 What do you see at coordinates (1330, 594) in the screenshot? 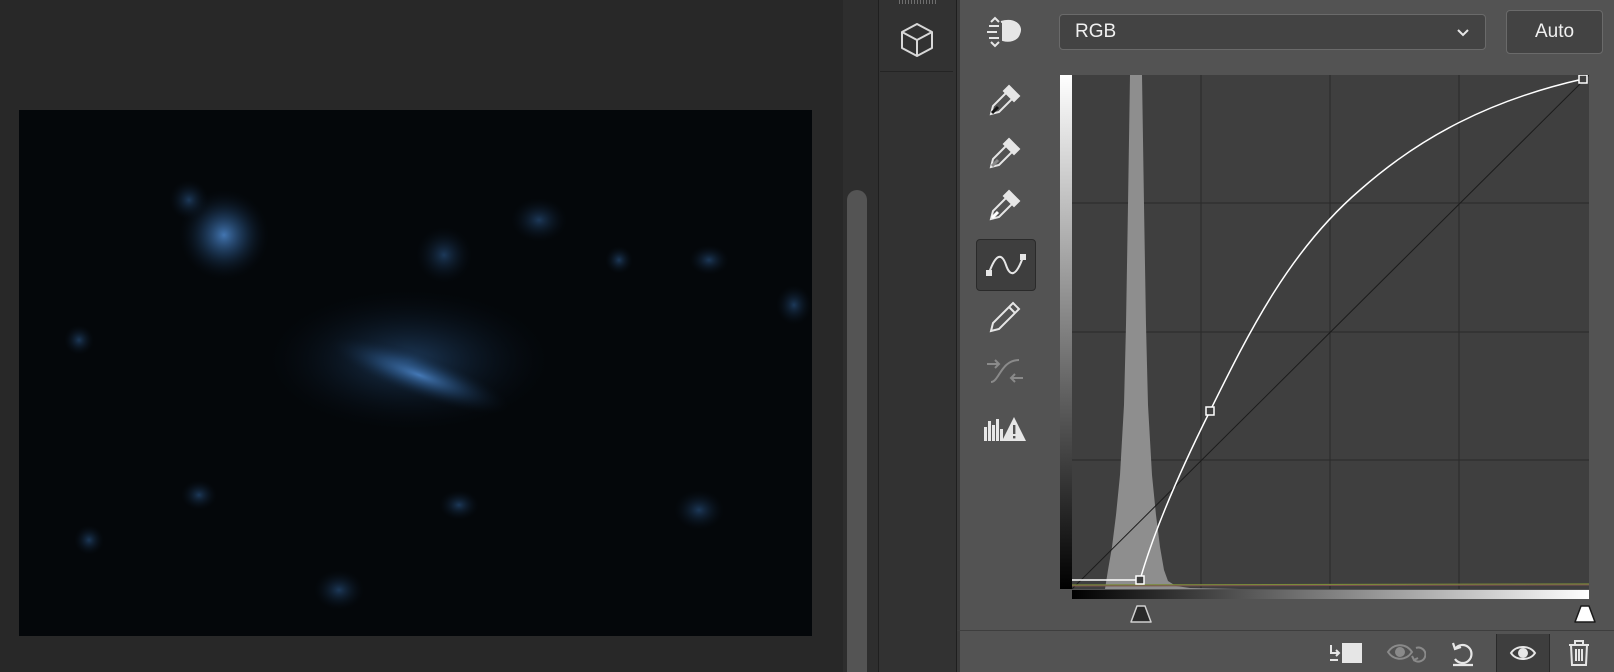
I see `input-gradient-bar` at bounding box center [1330, 594].